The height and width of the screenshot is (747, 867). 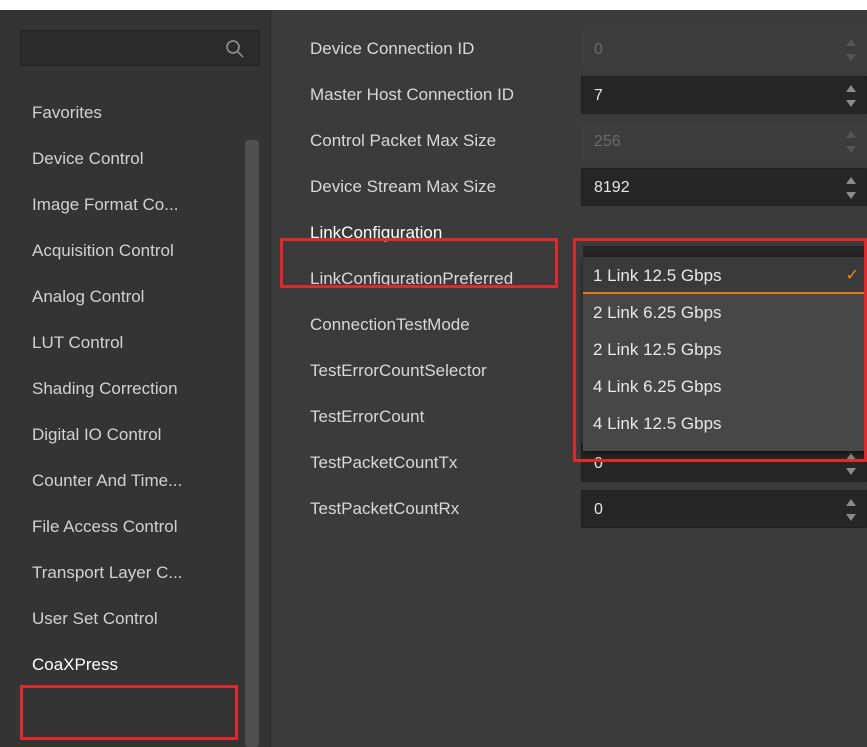 I want to click on device-stream-max-size-field: 8192, so click(x=724, y=187).